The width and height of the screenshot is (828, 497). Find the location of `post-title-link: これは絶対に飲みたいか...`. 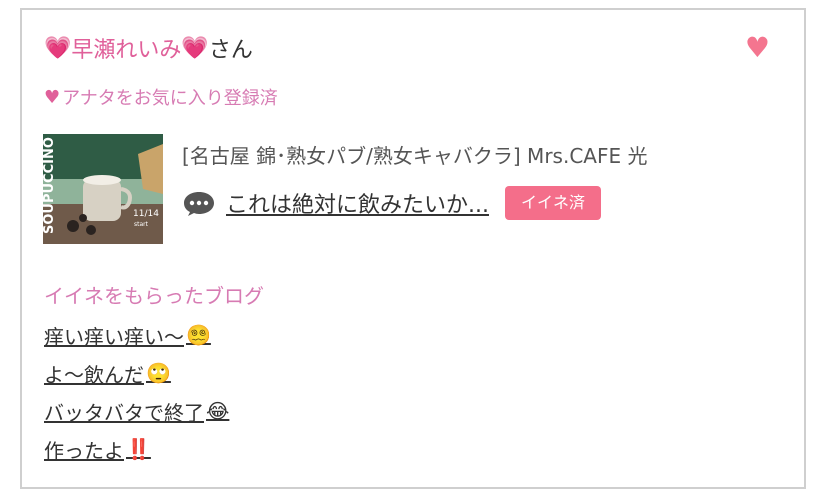

post-title-link: これは絶対に飲みたいか... is located at coordinates (357, 203).